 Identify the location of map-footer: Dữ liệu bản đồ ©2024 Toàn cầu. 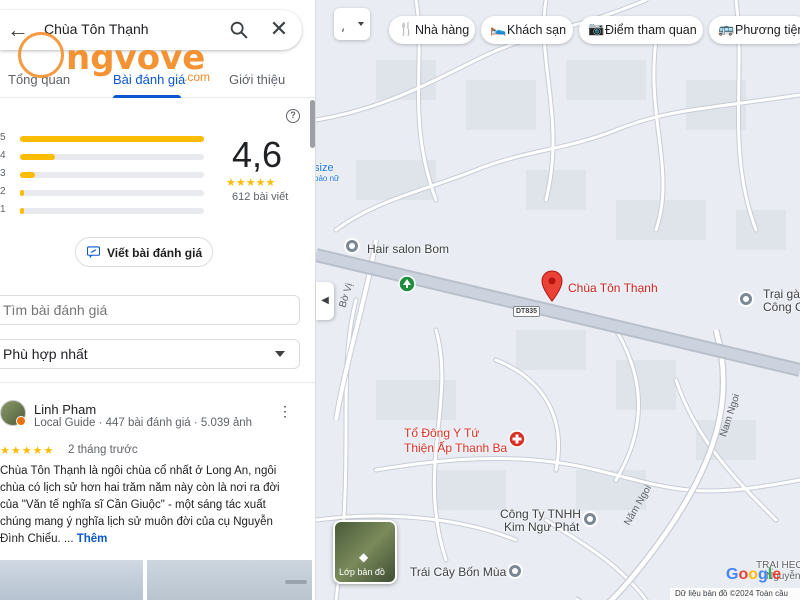
(735, 594).